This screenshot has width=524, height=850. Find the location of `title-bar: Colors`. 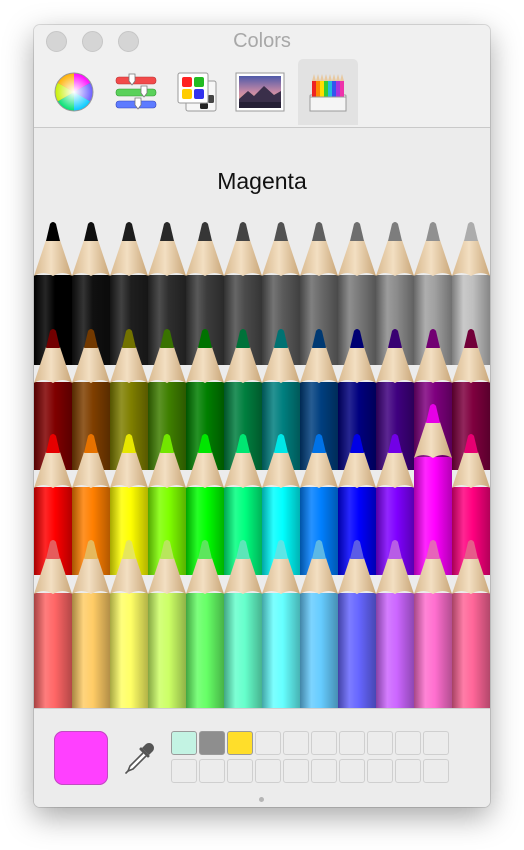

title-bar: Colors is located at coordinates (262, 76).